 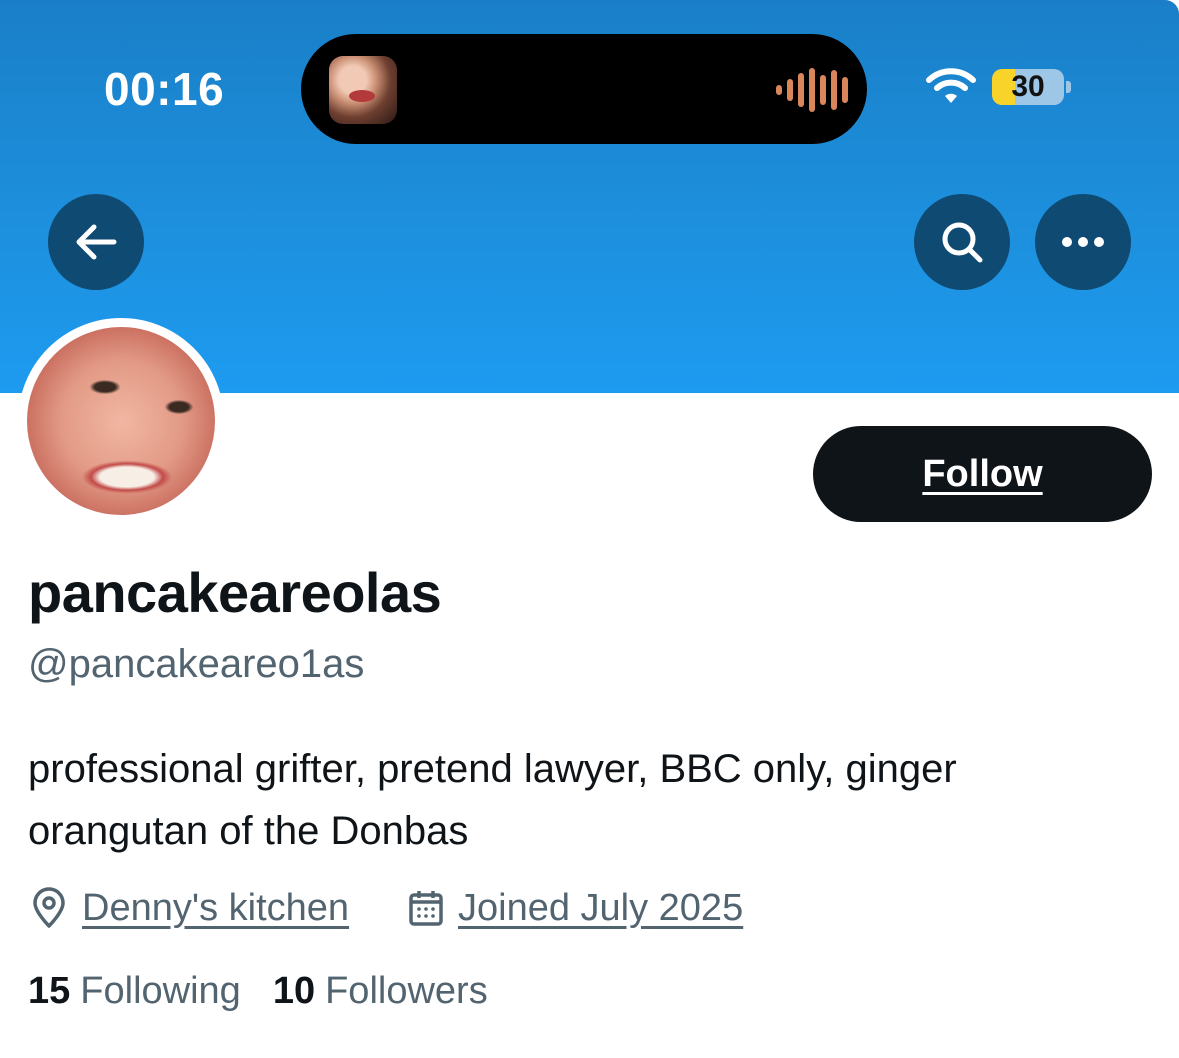 What do you see at coordinates (1068, 87) in the screenshot?
I see `battery-tip` at bounding box center [1068, 87].